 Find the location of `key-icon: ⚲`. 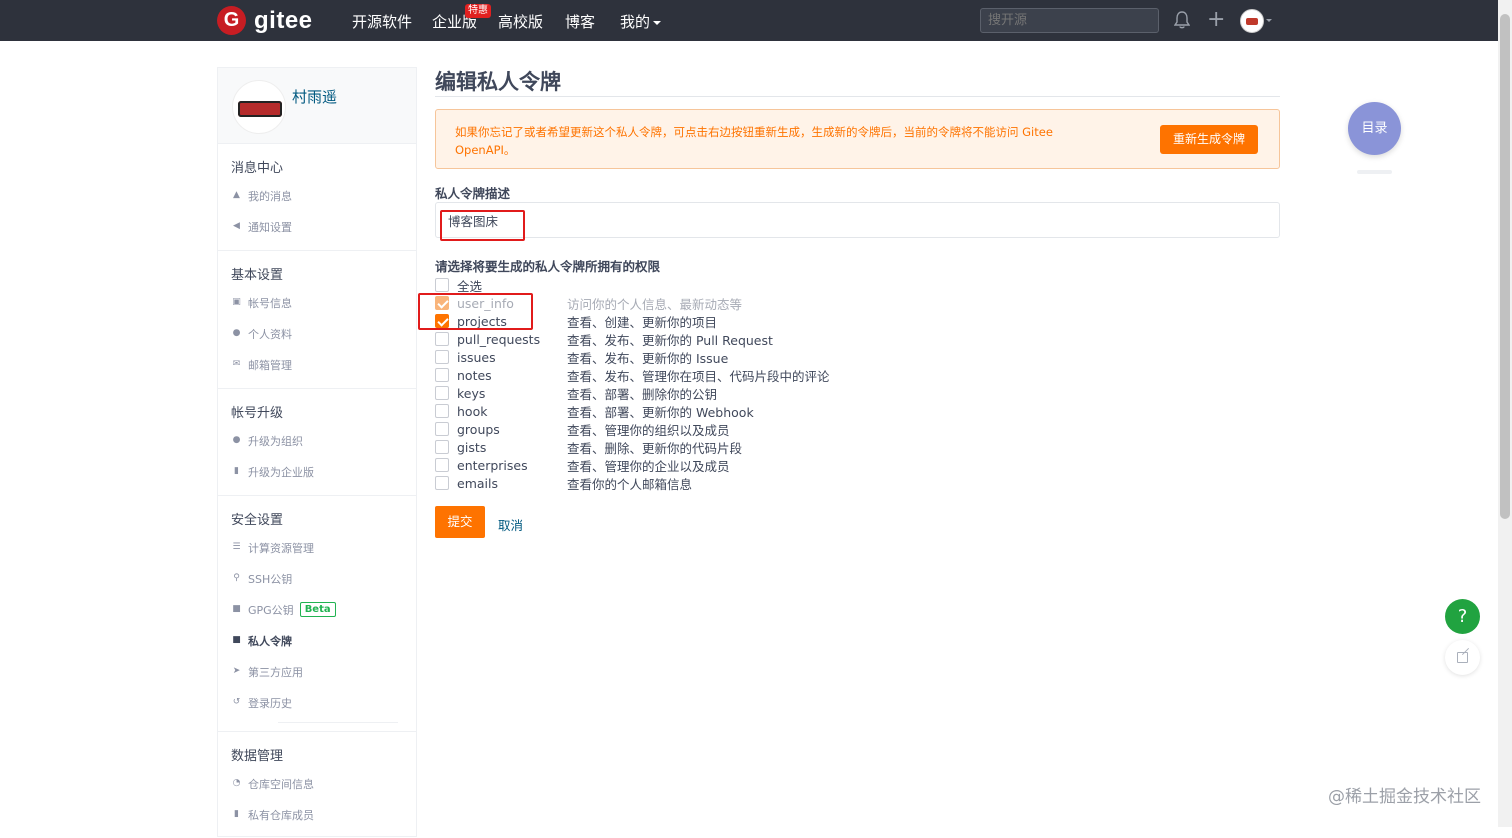

key-icon: ⚲ is located at coordinates (236, 578).